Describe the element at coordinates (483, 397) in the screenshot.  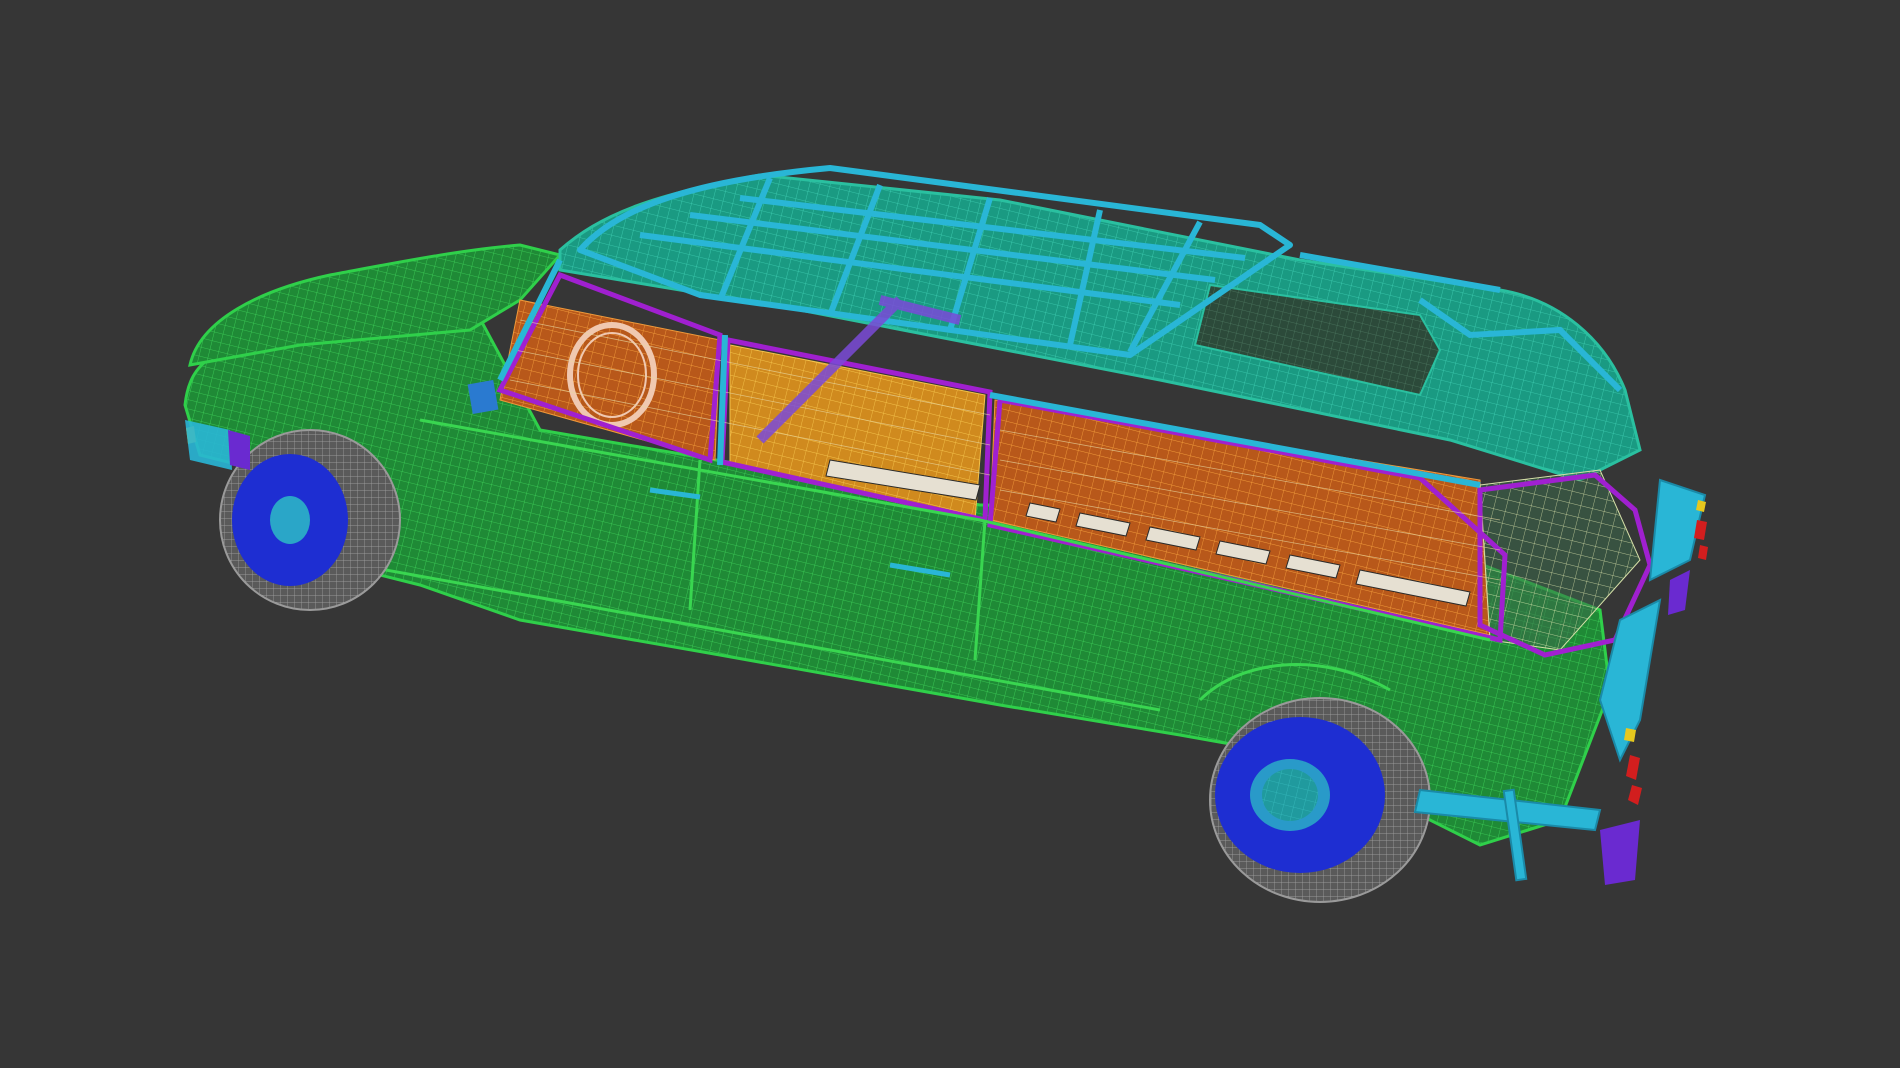
I see `side-mirror` at that location.